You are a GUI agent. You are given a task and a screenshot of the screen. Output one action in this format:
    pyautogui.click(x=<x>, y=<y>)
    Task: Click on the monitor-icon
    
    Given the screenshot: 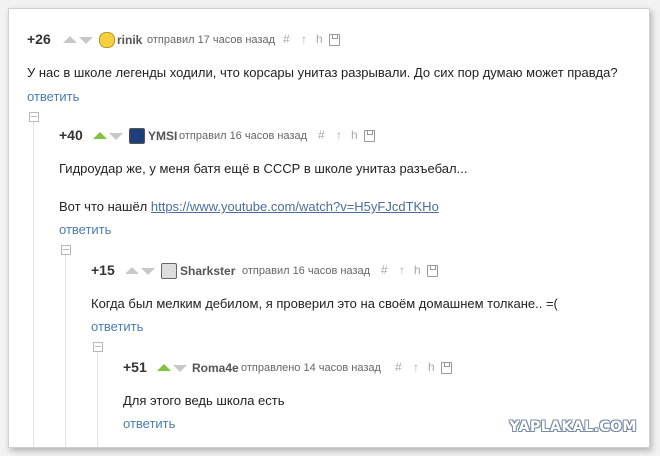 What is the action you would take?
    pyautogui.click(x=137, y=136)
    